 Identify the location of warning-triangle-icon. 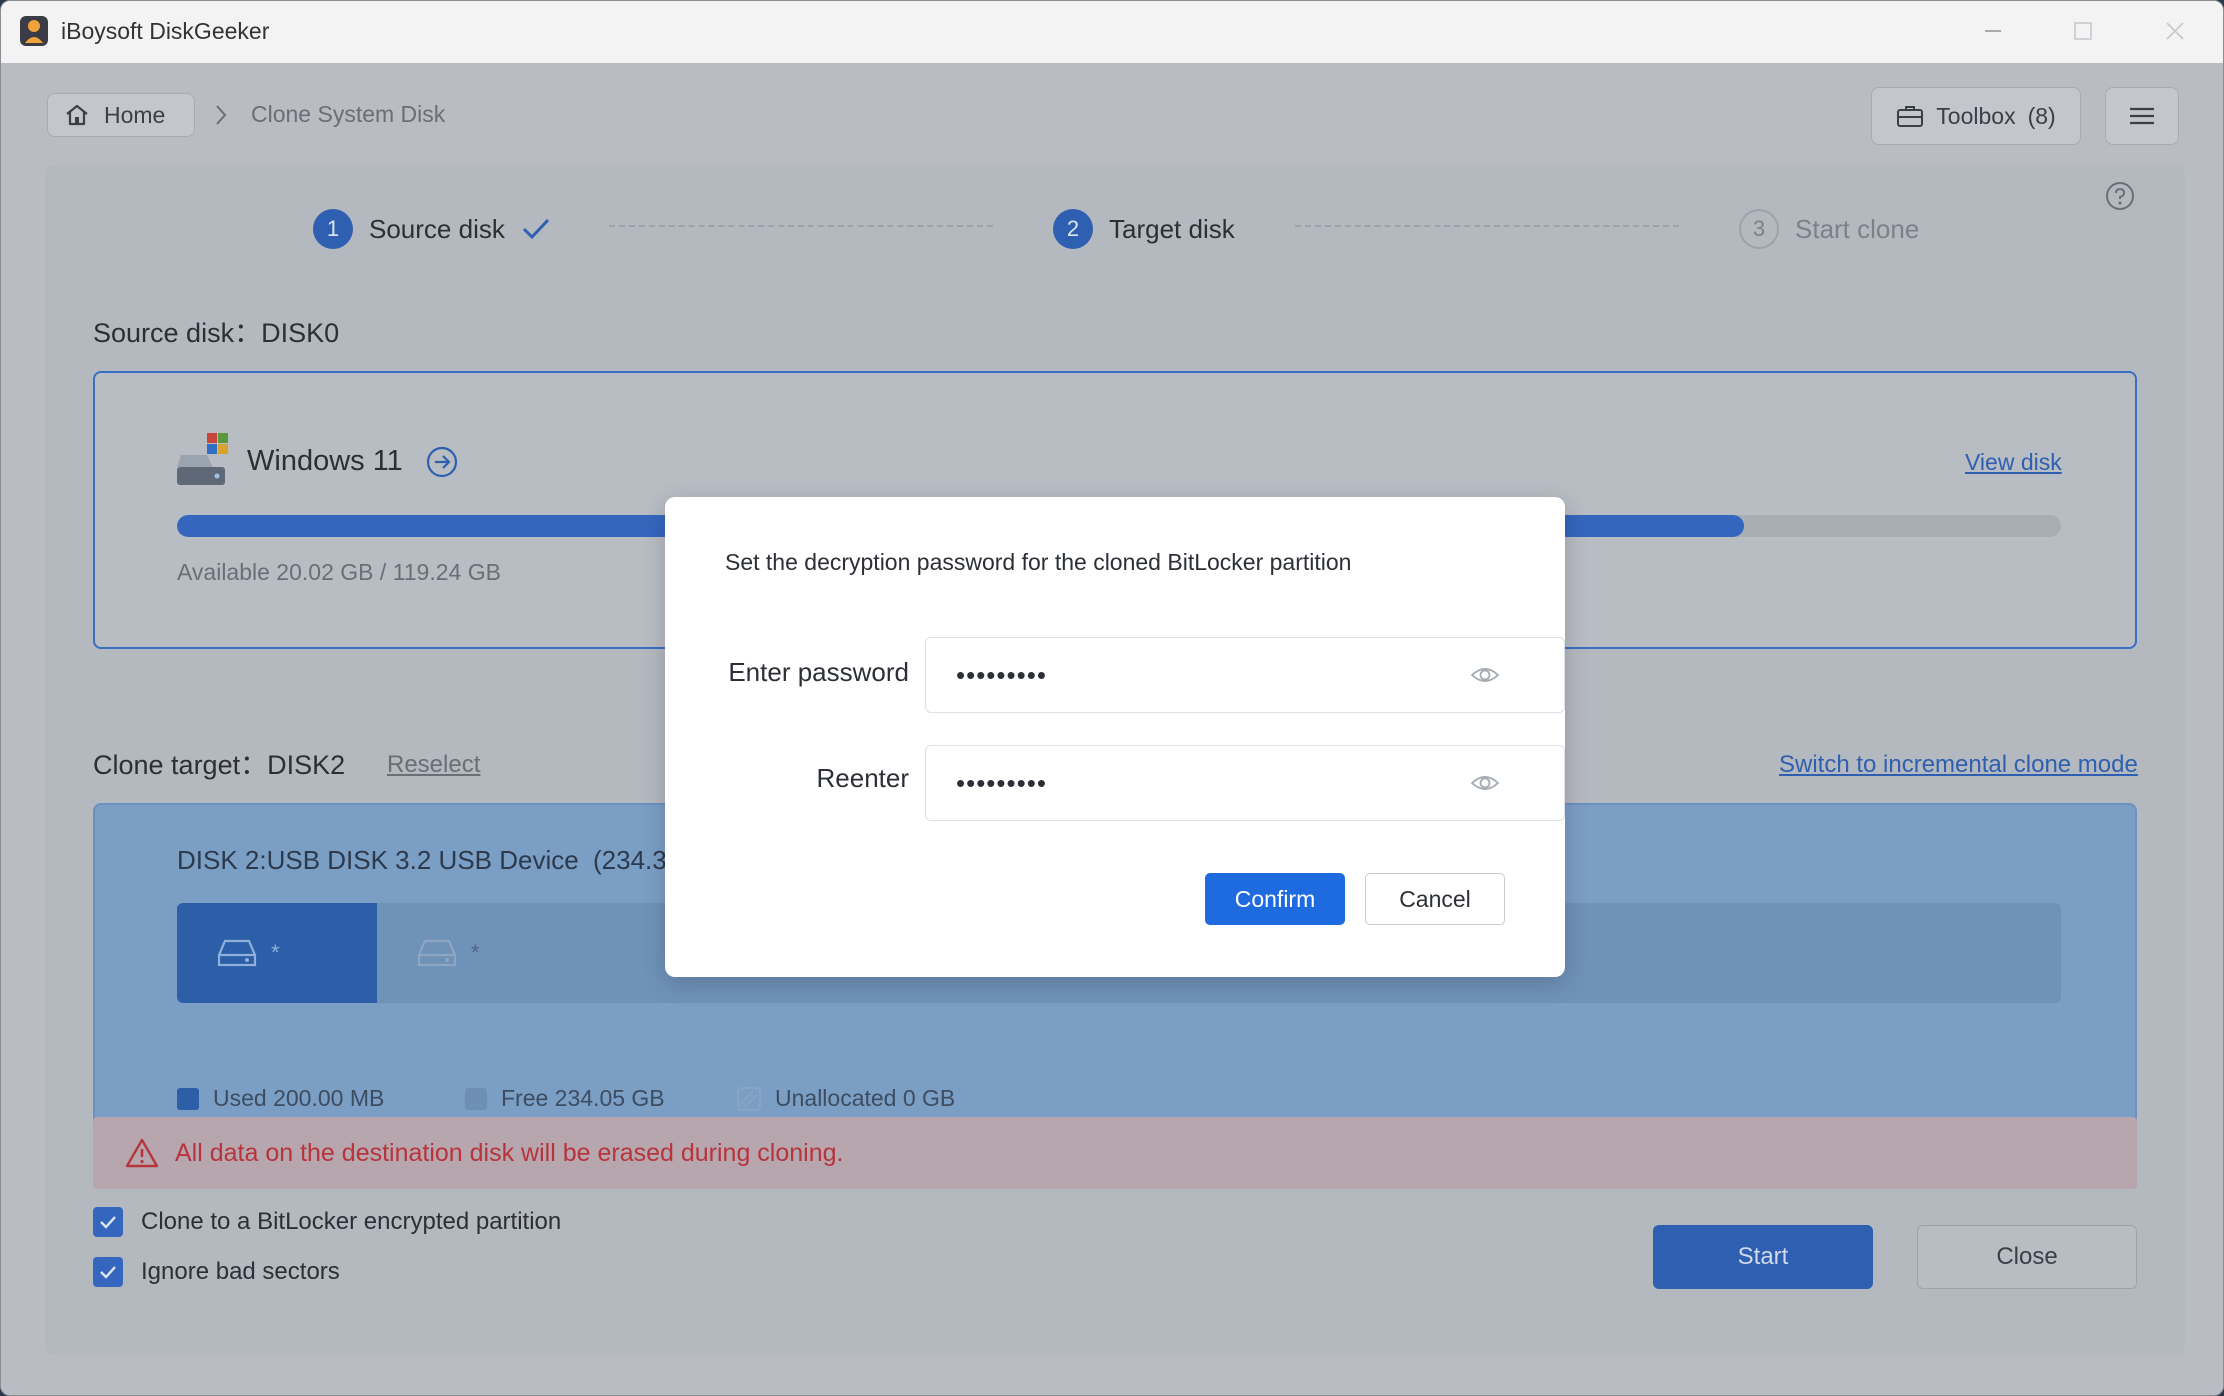
(142, 1153).